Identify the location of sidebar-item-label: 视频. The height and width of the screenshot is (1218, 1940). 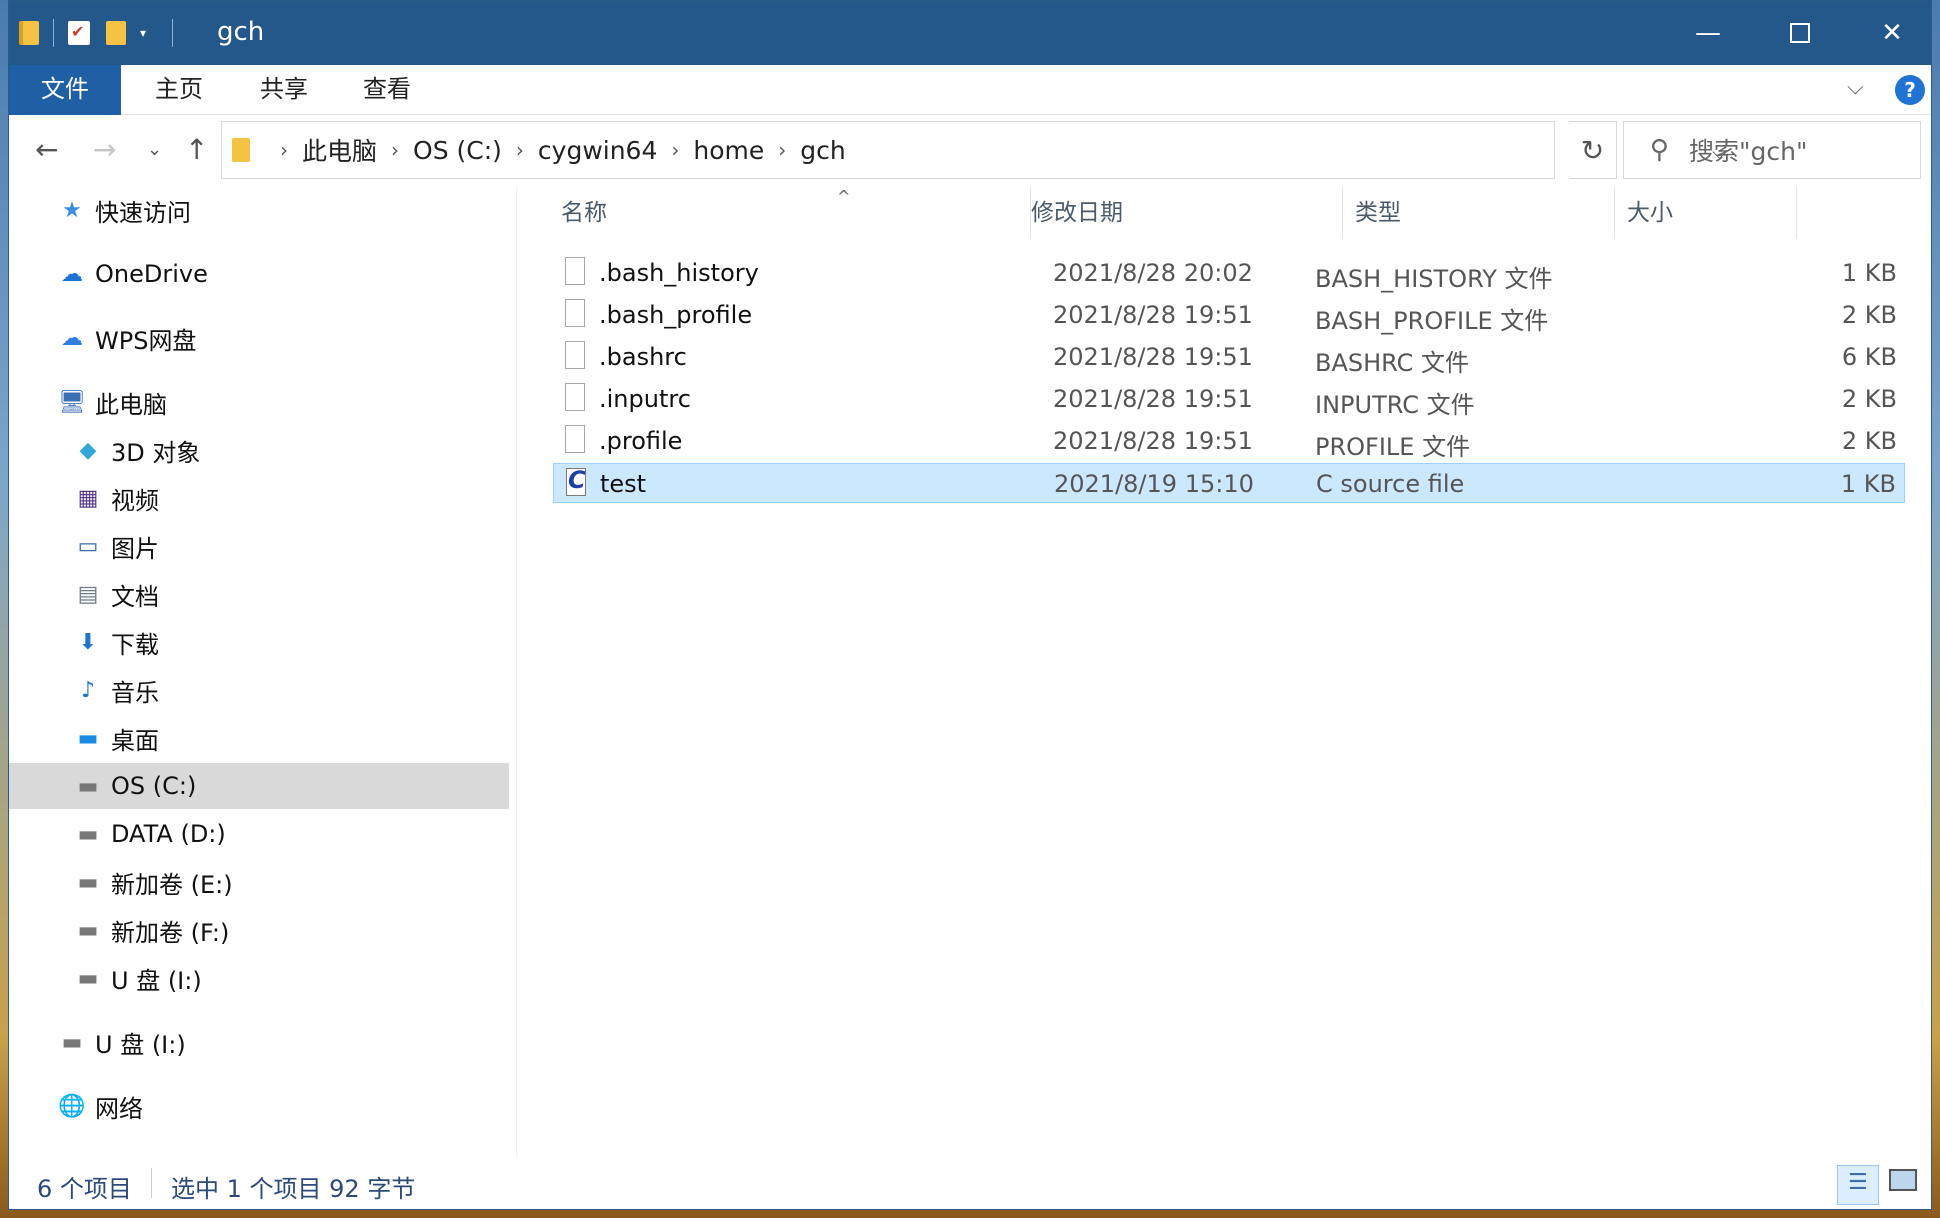
(135, 500).